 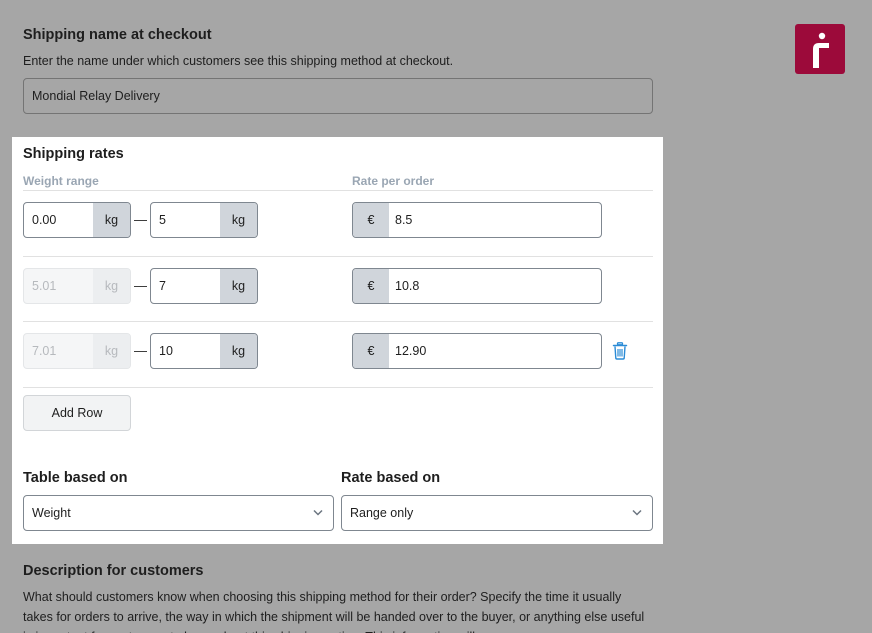 I want to click on weight-from-value: 7.01, so click(x=44, y=351).